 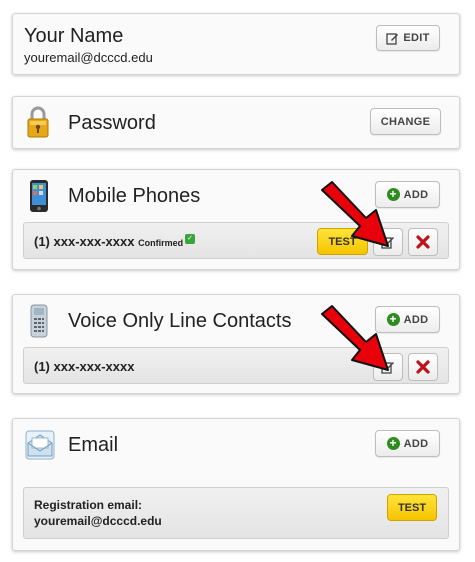 What do you see at coordinates (393, 443) in the screenshot?
I see `plus-icon: +` at bounding box center [393, 443].